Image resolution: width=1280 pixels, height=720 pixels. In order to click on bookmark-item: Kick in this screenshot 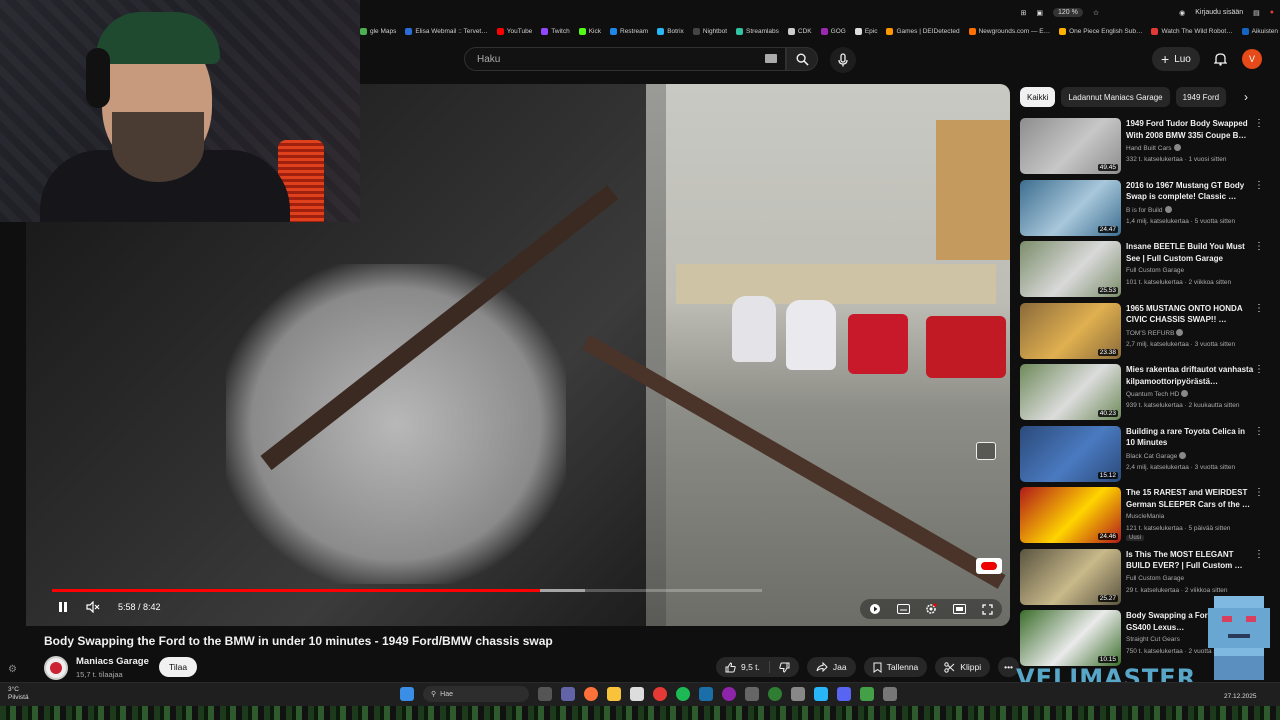, I will do `click(589, 31)`.